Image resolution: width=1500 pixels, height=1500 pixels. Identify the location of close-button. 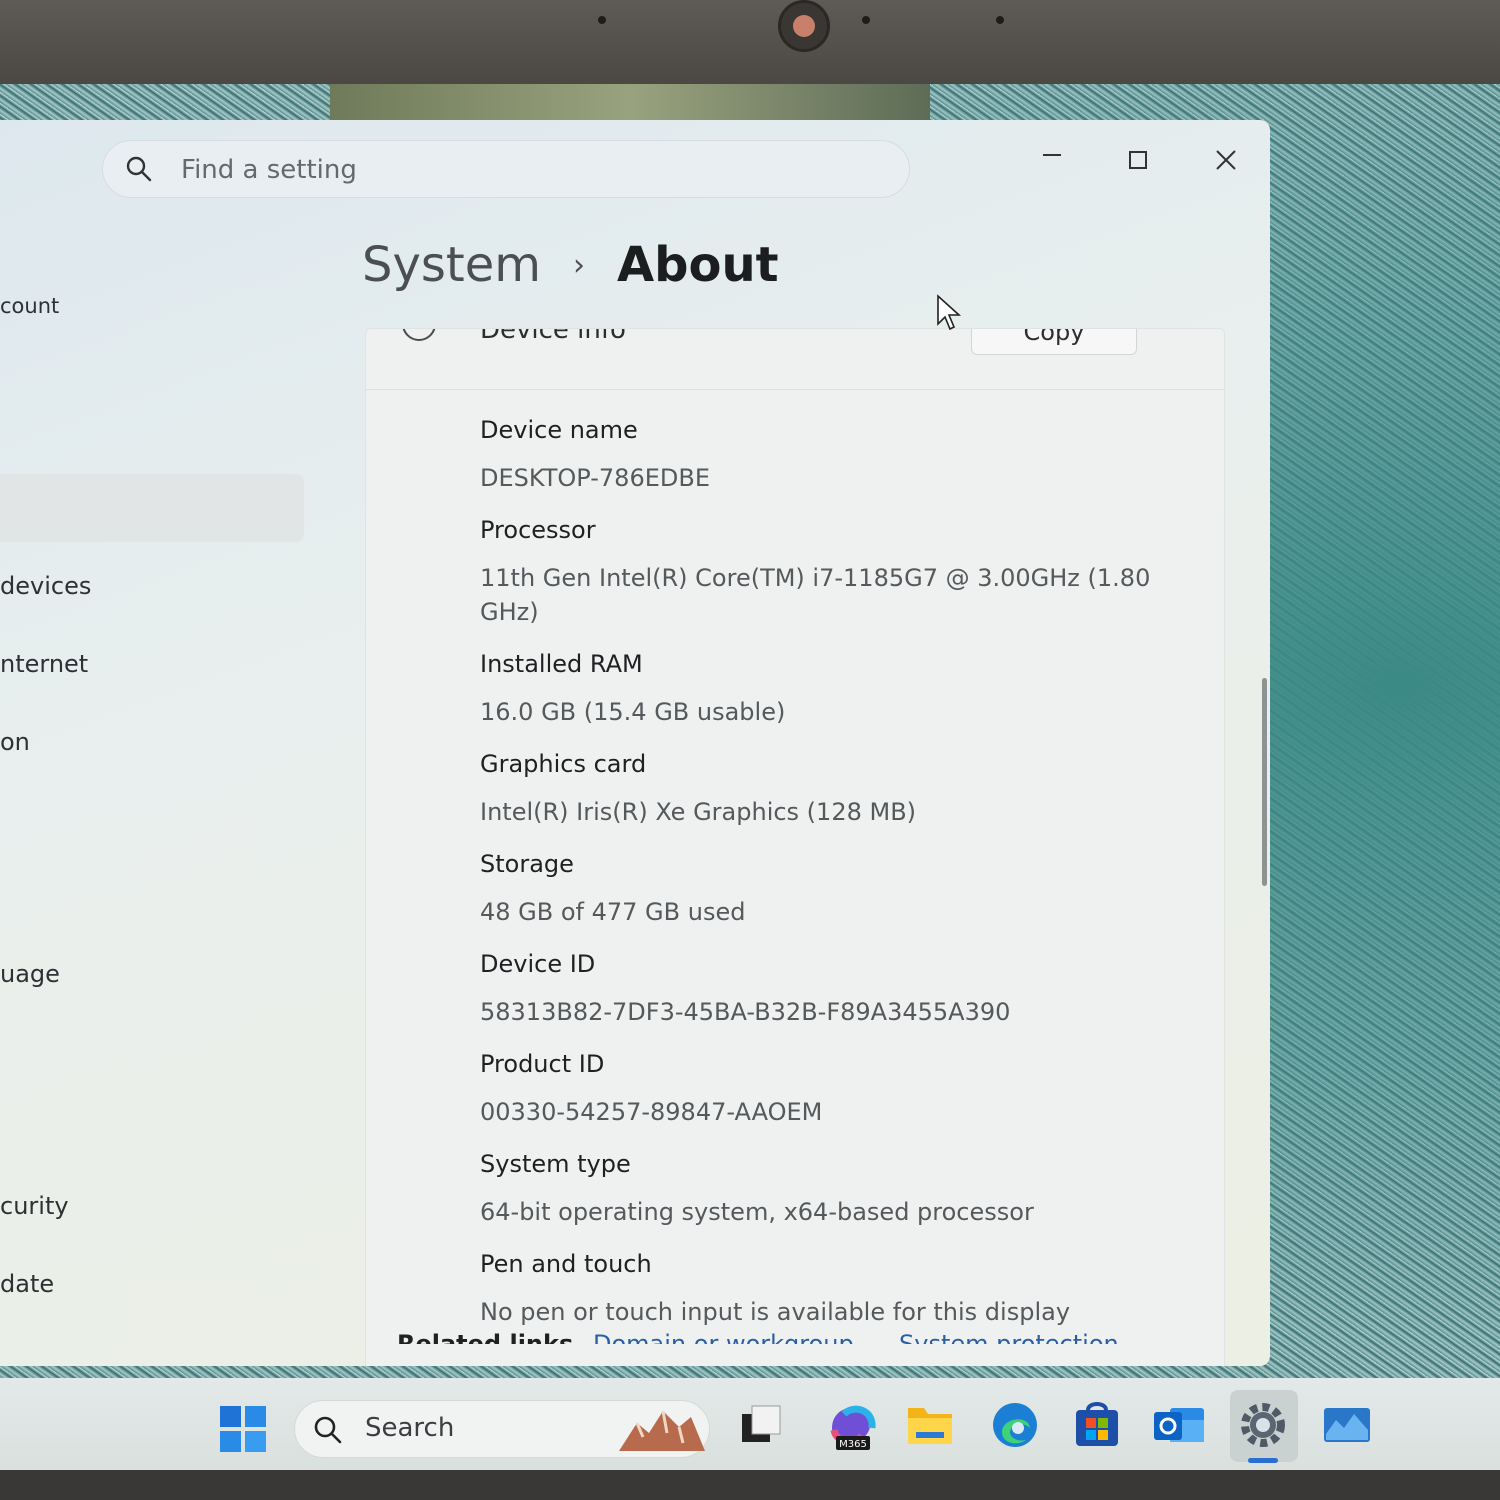
(1226, 160).